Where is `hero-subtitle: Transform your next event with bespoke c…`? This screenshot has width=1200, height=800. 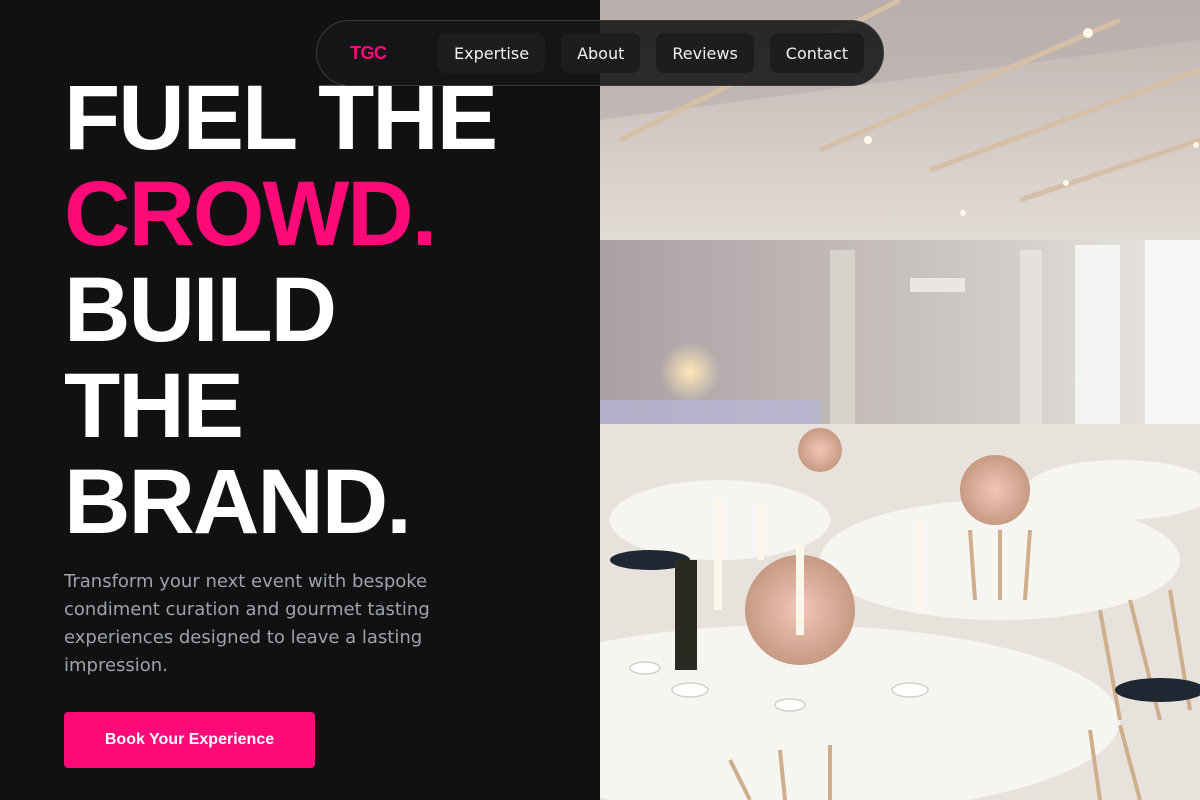 hero-subtitle: Transform your next event with bespoke c… is located at coordinates (247, 623).